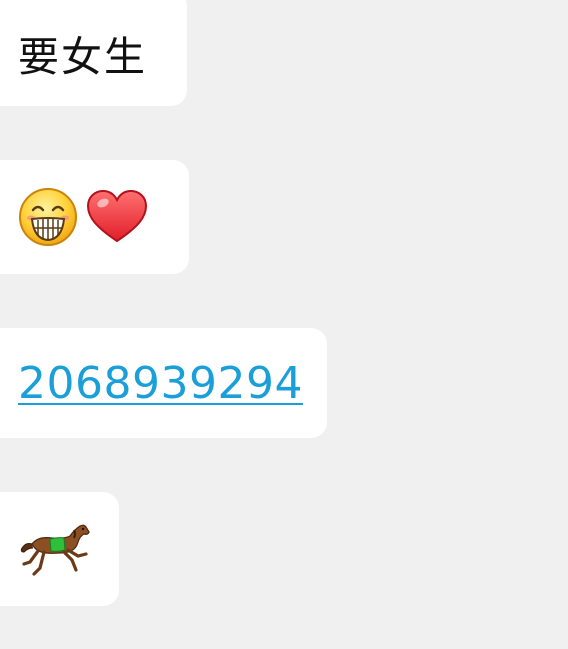 The height and width of the screenshot is (649, 568). Describe the element at coordinates (55, 549) in the screenshot. I see `racing-horse-icon` at that location.